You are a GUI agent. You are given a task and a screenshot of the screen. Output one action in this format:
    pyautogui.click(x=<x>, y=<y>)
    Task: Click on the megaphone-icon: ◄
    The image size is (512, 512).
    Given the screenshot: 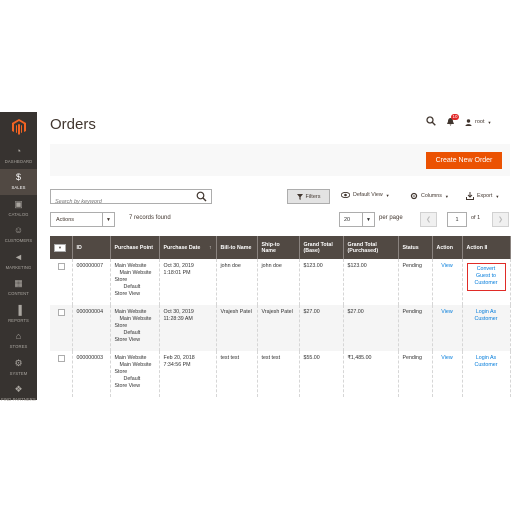 What is the action you would take?
    pyautogui.click(x=18, y=256)
    